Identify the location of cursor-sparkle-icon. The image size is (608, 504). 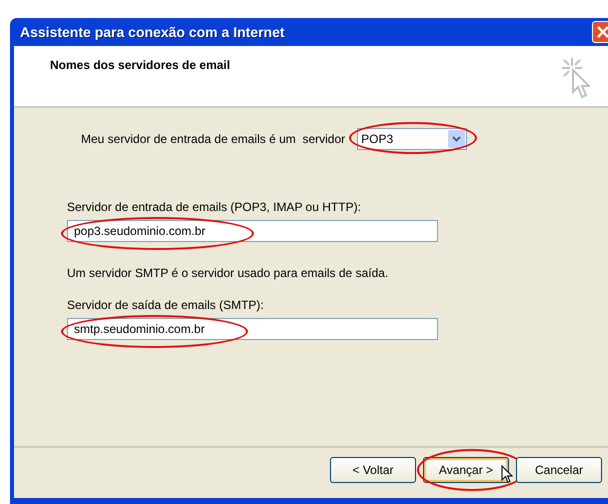
(575, 78).